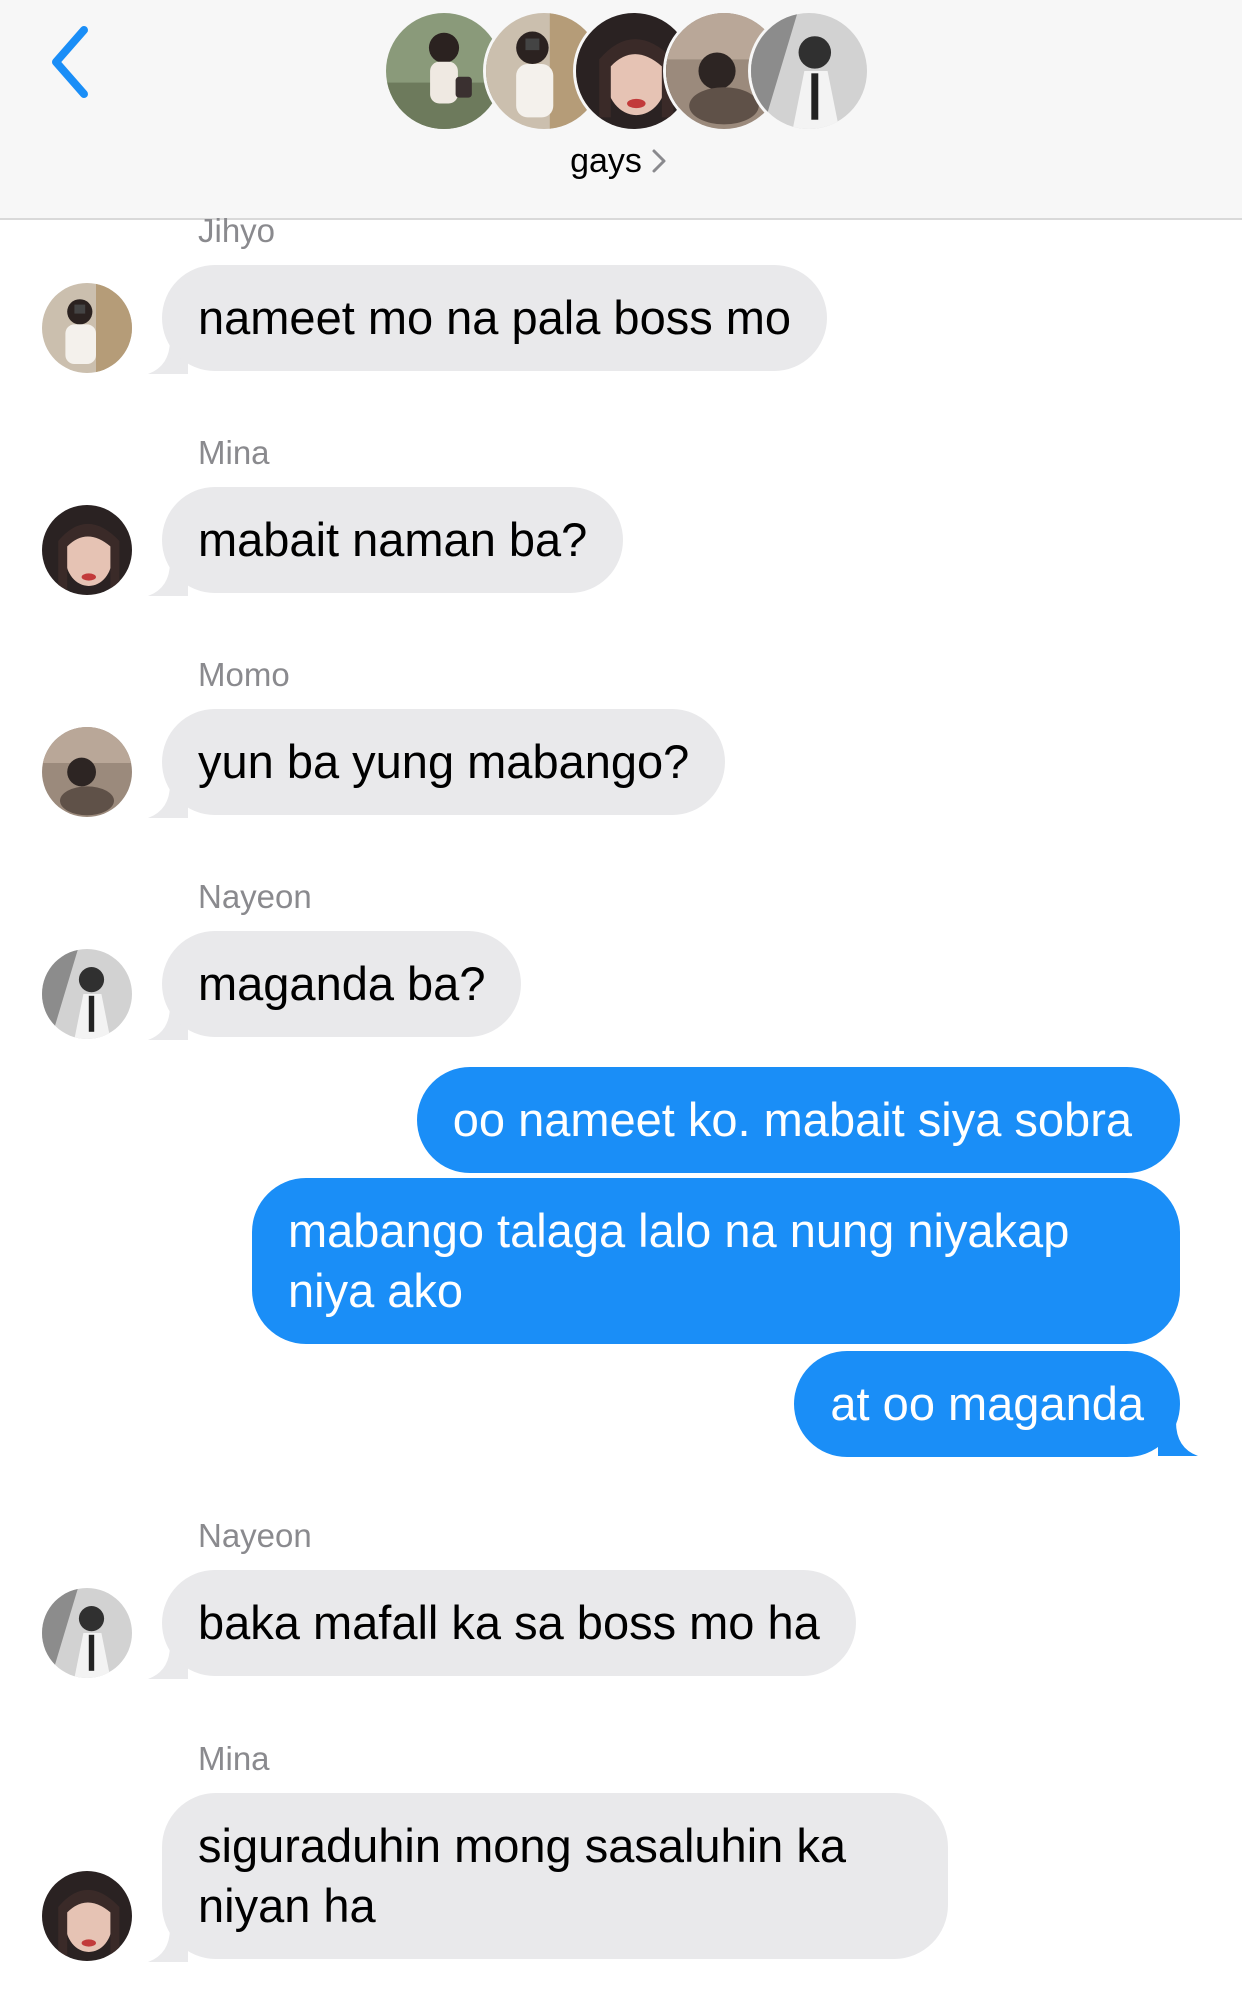 The image size is (1242, 1989). I want to click on incoming-message-bubble: baka mafall ka sa boss mo ha, so click(509, 1623).